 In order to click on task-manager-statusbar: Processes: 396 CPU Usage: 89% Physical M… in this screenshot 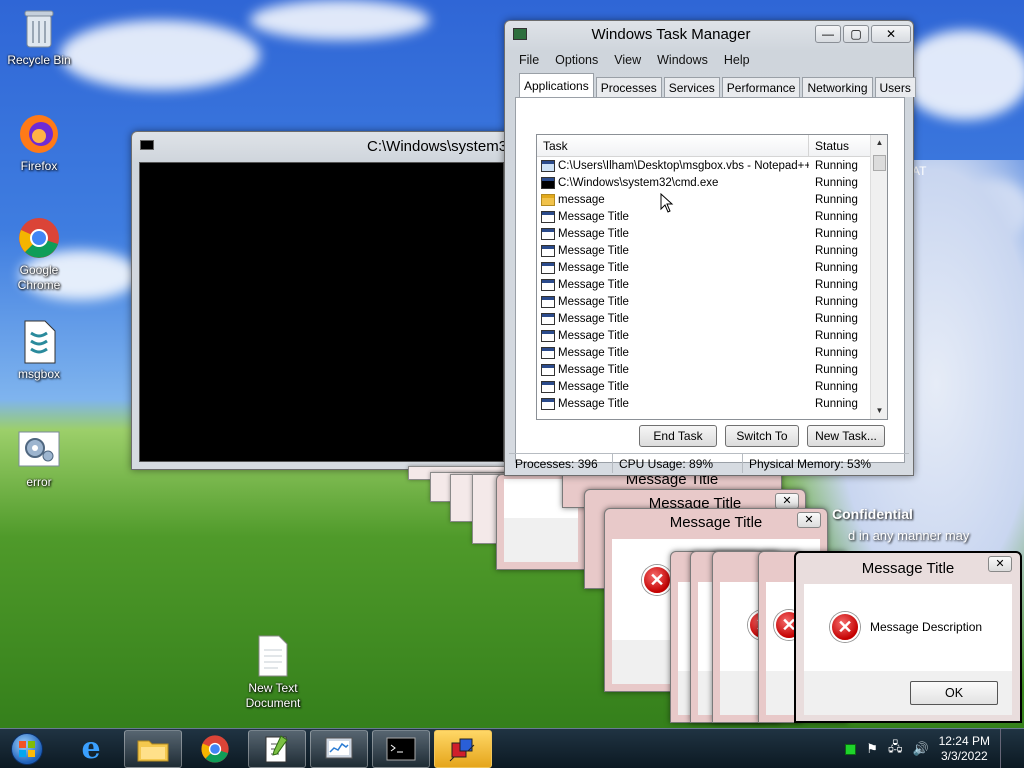, I will do `click(709, 463)`.